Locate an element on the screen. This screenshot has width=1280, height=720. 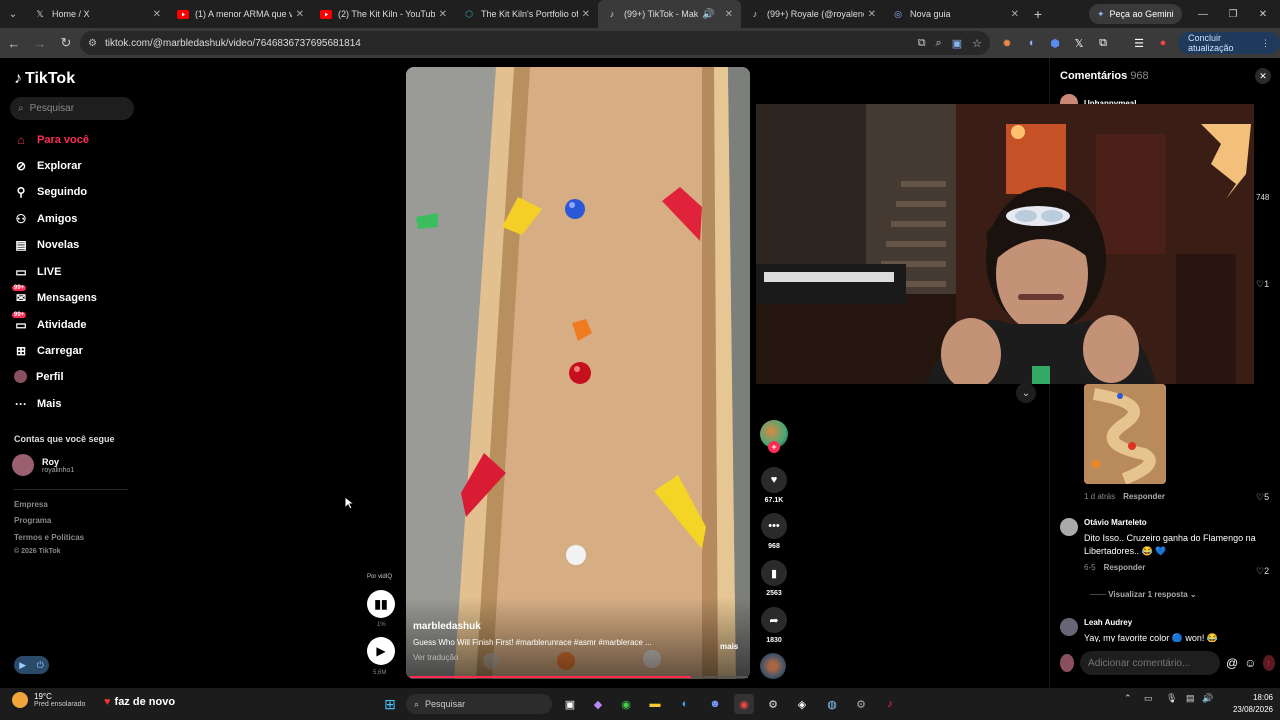
zoom-icon: ⌕ is located at coordinates (939, 43).